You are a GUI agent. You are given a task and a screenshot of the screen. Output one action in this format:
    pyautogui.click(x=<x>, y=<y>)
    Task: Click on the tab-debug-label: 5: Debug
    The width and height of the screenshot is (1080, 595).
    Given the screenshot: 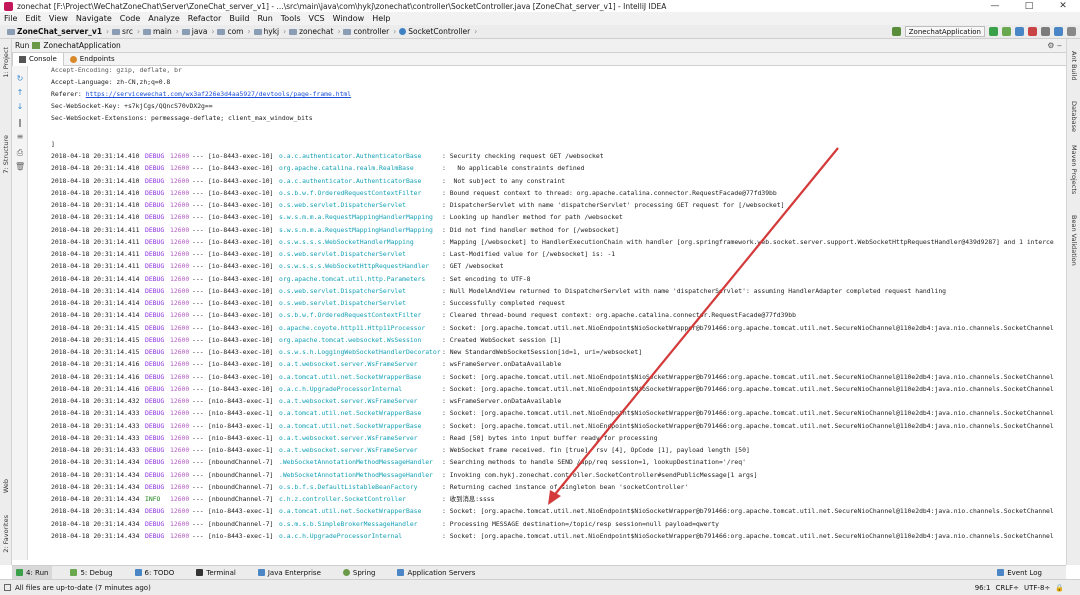 What is the action you would take?
    pyautogui.click(x=96, y=572)
    